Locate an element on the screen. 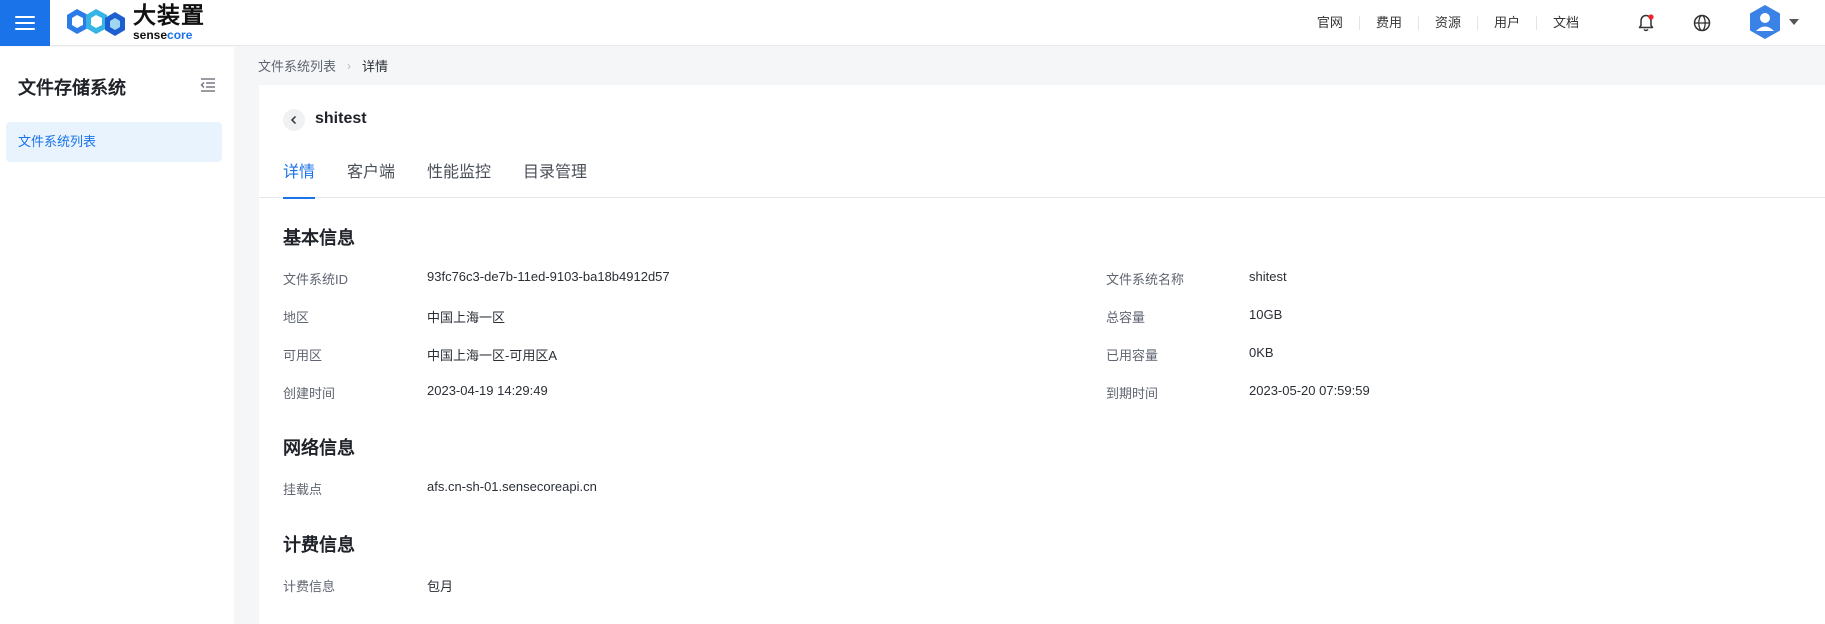 The width and height of the screenshot is (1825, 624). sidebar-item-filesystem-list: 文件系统列表 is located at coordinates (114, 142).